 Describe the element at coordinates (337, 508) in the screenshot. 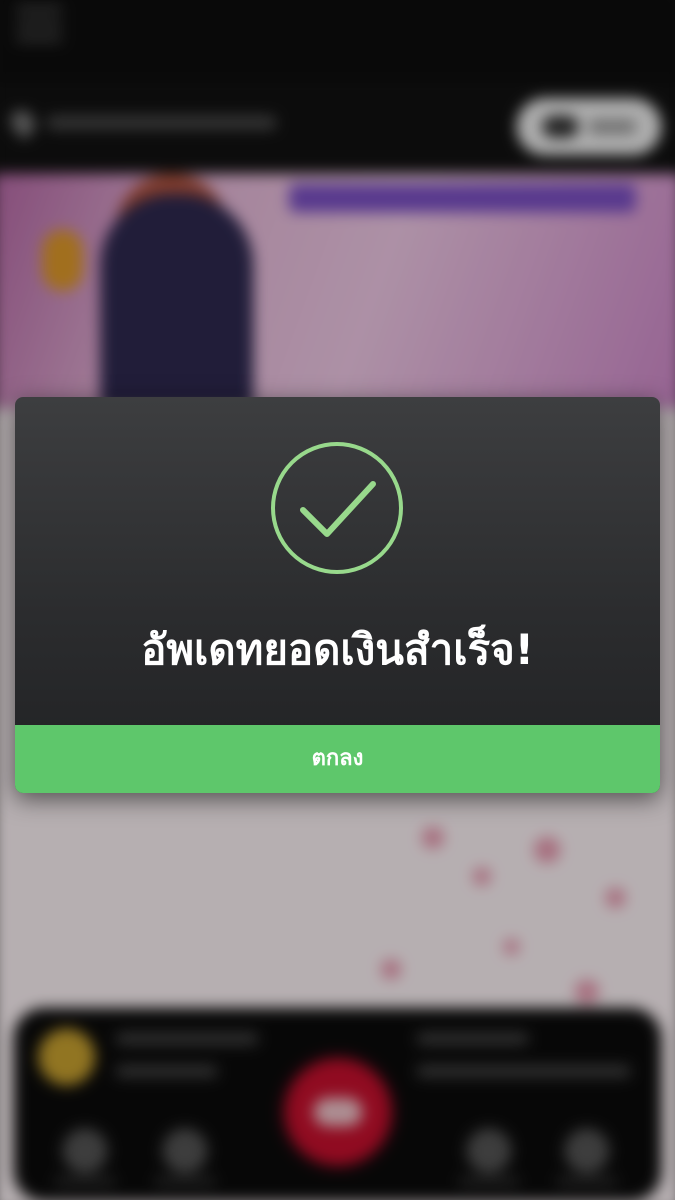

I see `check-circle-icon` at that location.